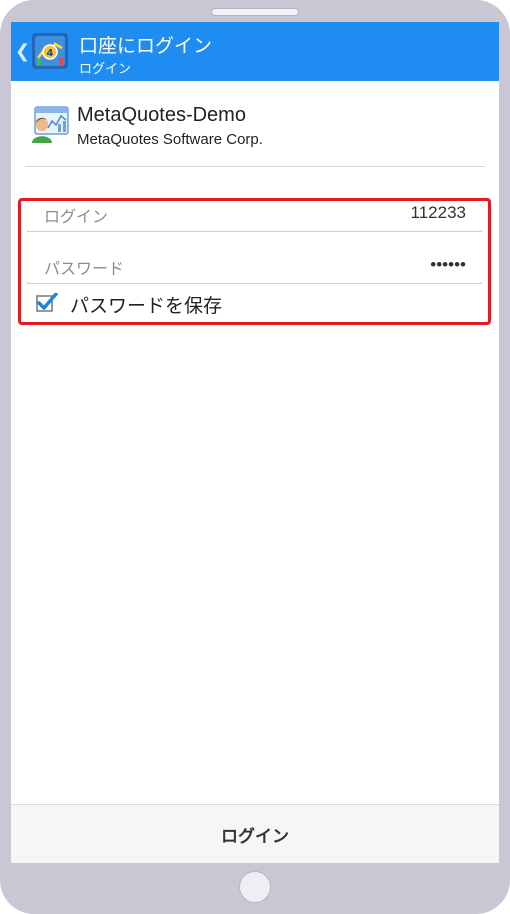  I want to click on login-button: ログイン, so click(255, 834).